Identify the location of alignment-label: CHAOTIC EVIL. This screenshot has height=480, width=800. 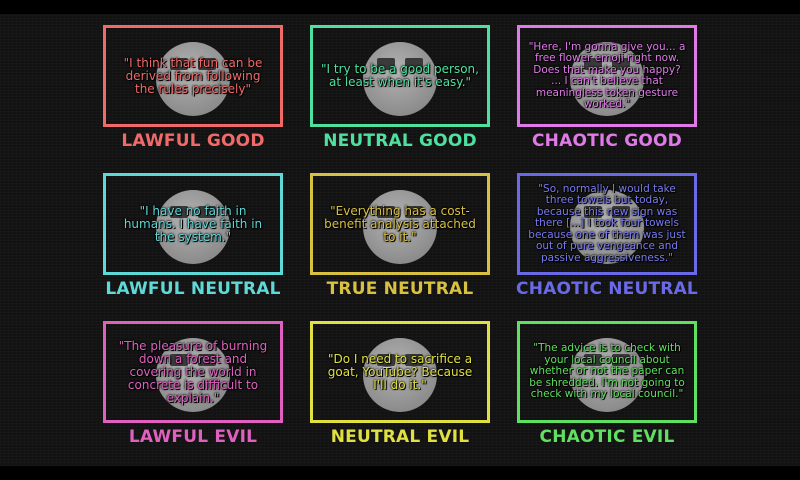
(607, 437).